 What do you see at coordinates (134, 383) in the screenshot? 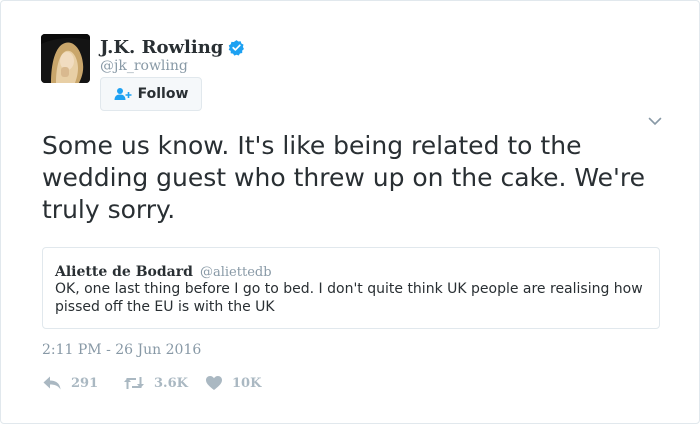
I see `retweet-icon` at bounding box center [134, 383].